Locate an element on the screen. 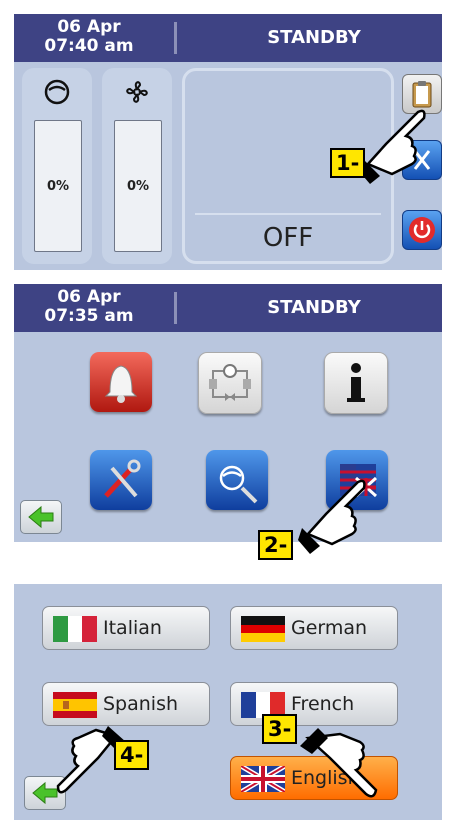 This screenshot has height=825, width=456. compressor-bar: 0% is located at coordinates (58, 186).